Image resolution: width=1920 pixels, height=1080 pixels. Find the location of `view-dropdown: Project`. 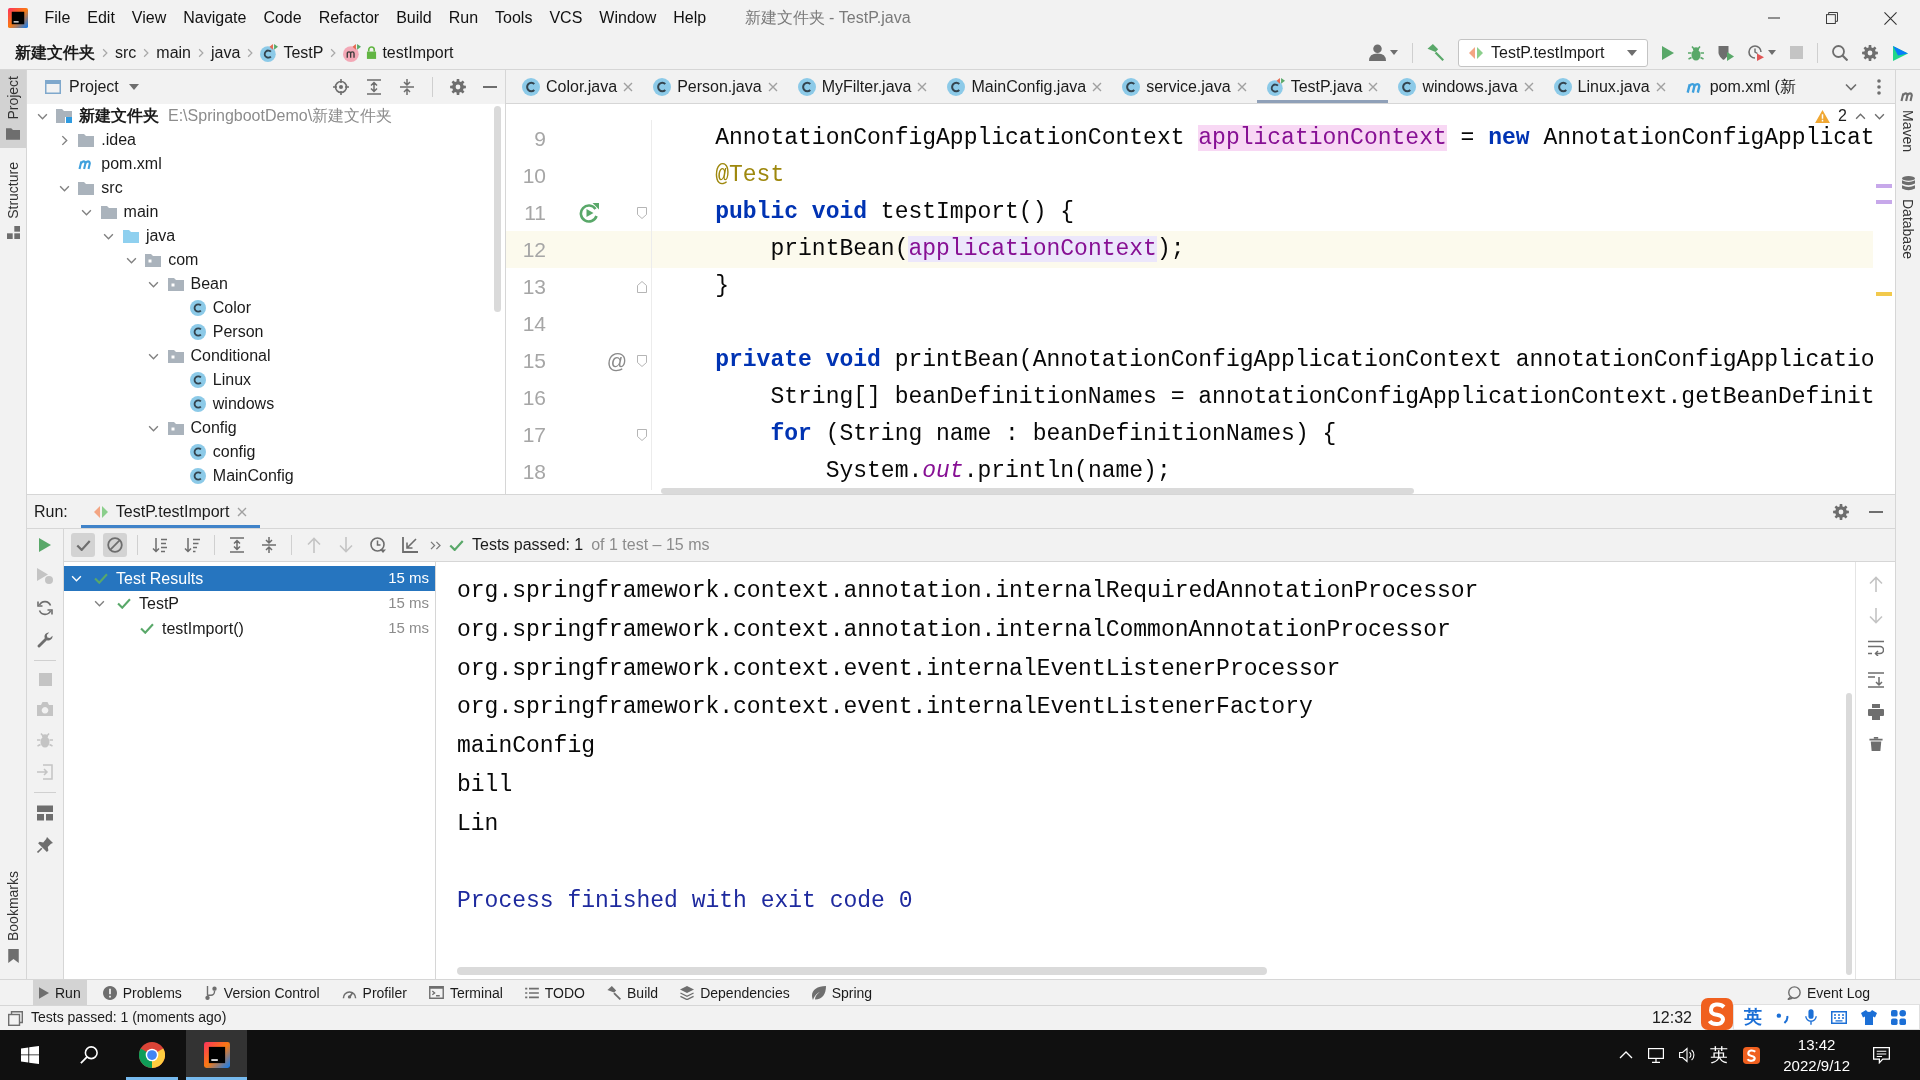

view-dropdown: Project is located at coordinates (104, 87).